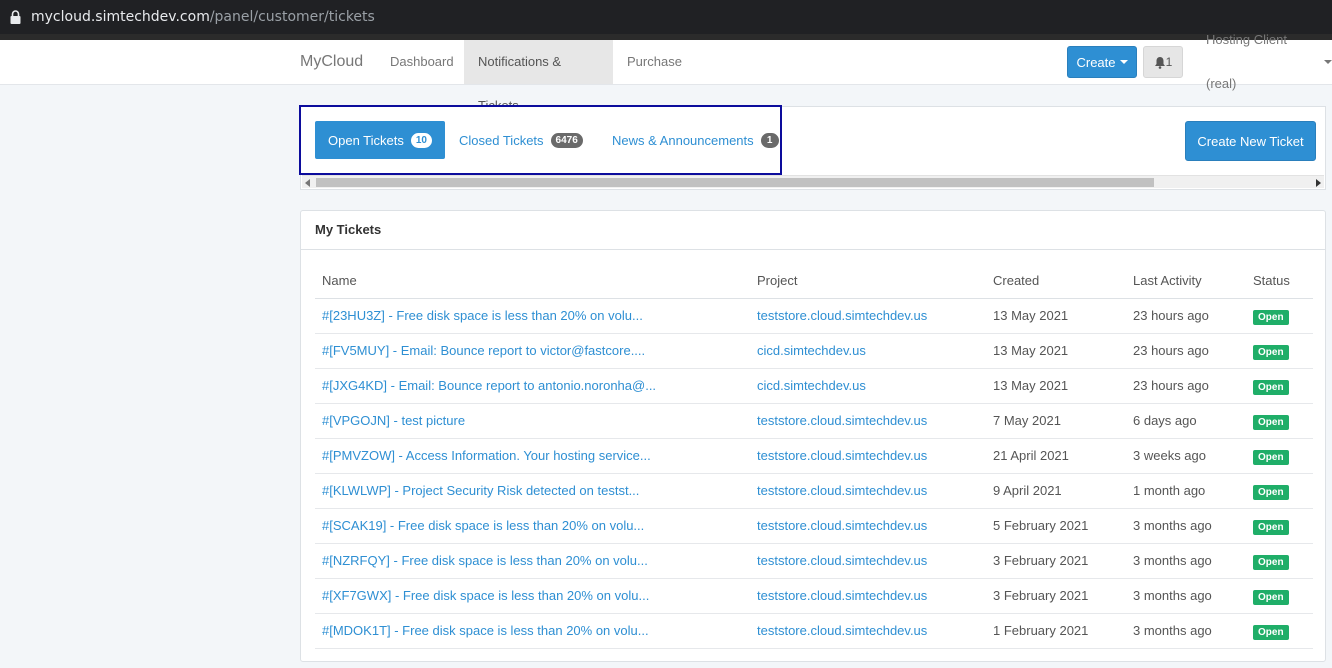 The width and height of the screenshot is (1332, 668). What do you see at coordinates (1279, 281) in the screenshot?
I see `column-header-status: Status` at bounding box center [1279, 281].